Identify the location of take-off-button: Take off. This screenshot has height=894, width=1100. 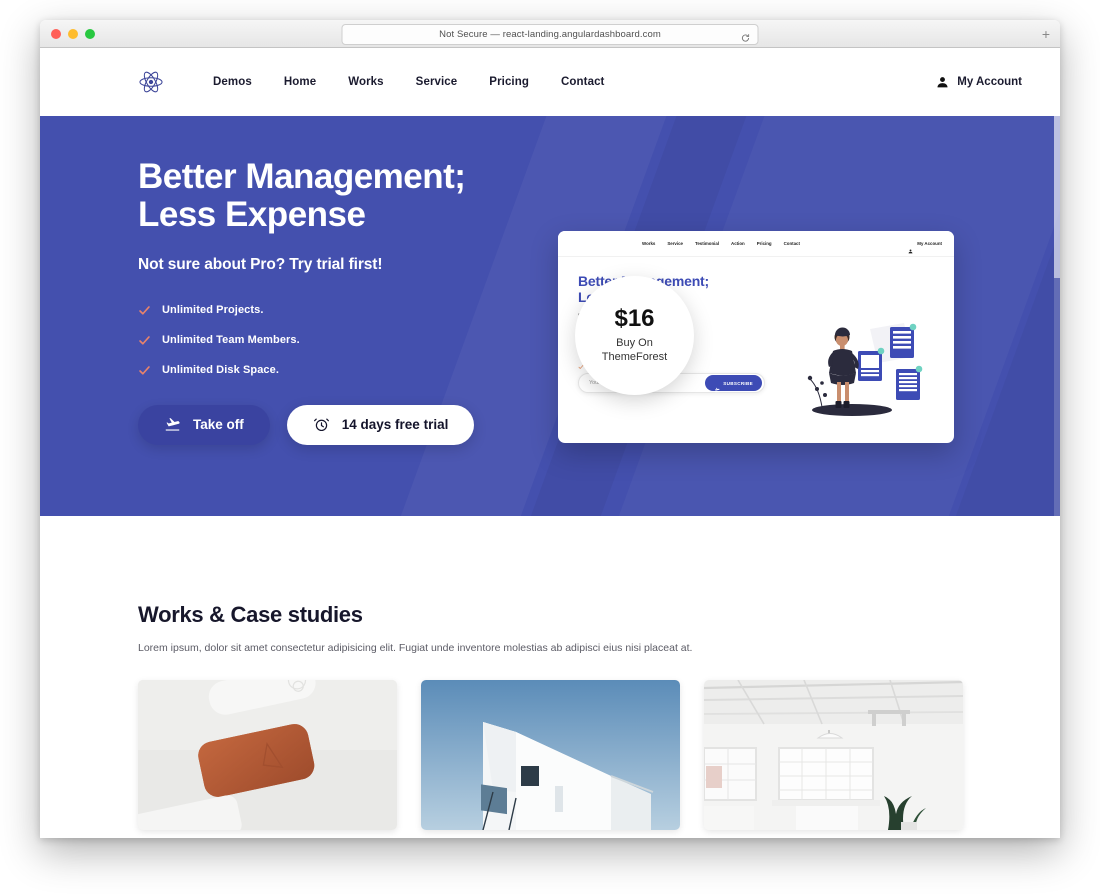
(204, 424).